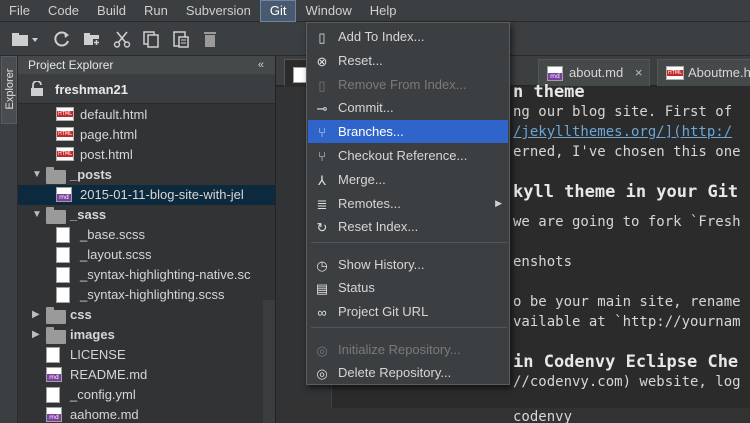 The height and width of the screenshot is (423, 750). Describe the element at coordinates (146, 215) in the screenshot. I see `tree-row: ▼ _sass` at that location.